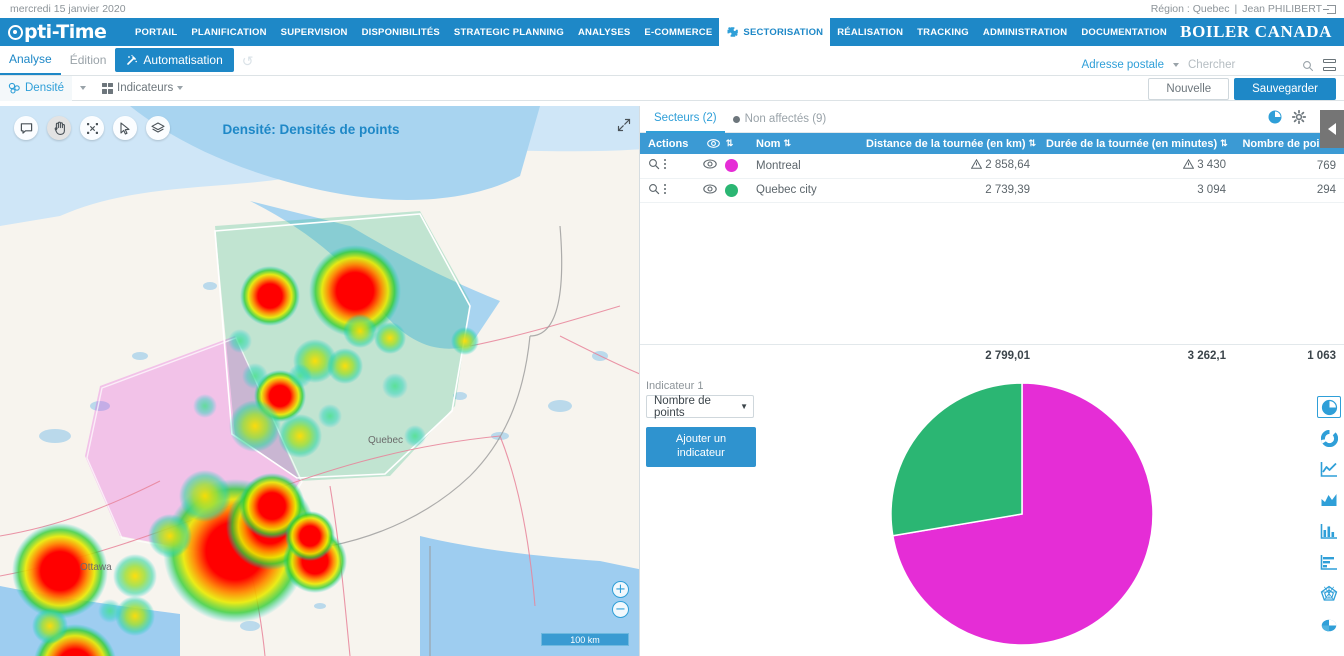 The image size is (1344, 656). What do you see at coordinates (604, 32) in the screenshot?
I see `nav-item-analyses: ANALYSES` at bounding box center [604, 32].